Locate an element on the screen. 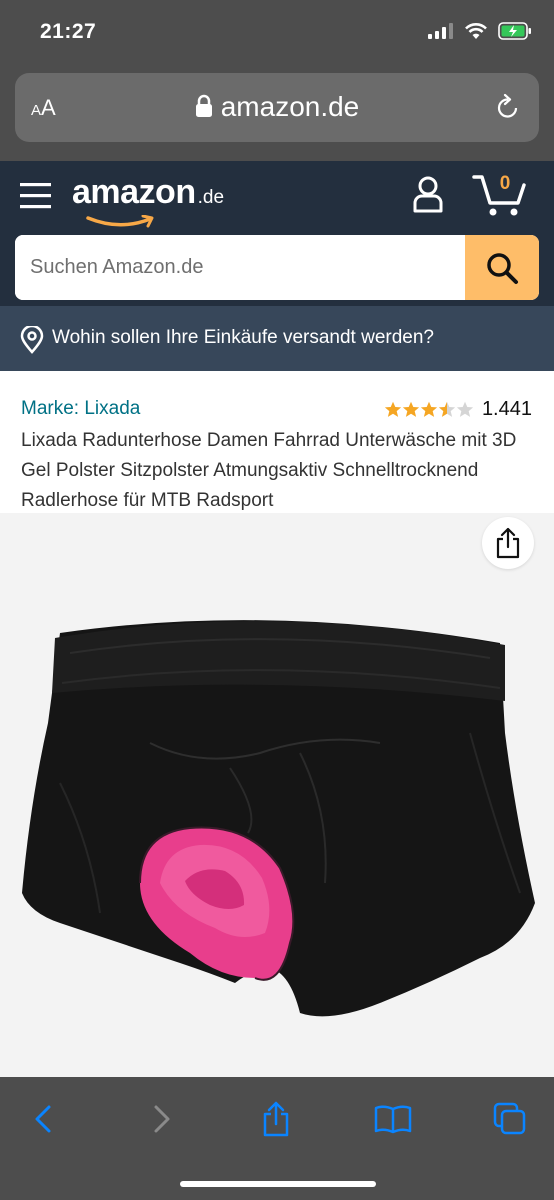  forward-button is located at coordinates (162, 1119).